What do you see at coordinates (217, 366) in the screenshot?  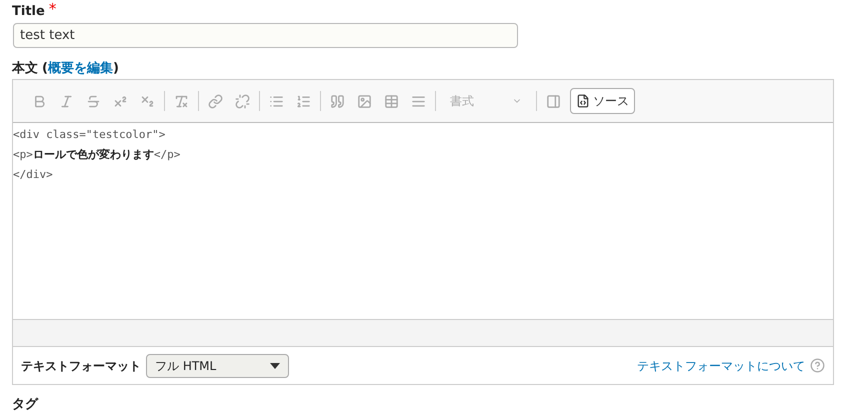 I see `text-format-select: フル HTML` at bounding box center [217, 366].